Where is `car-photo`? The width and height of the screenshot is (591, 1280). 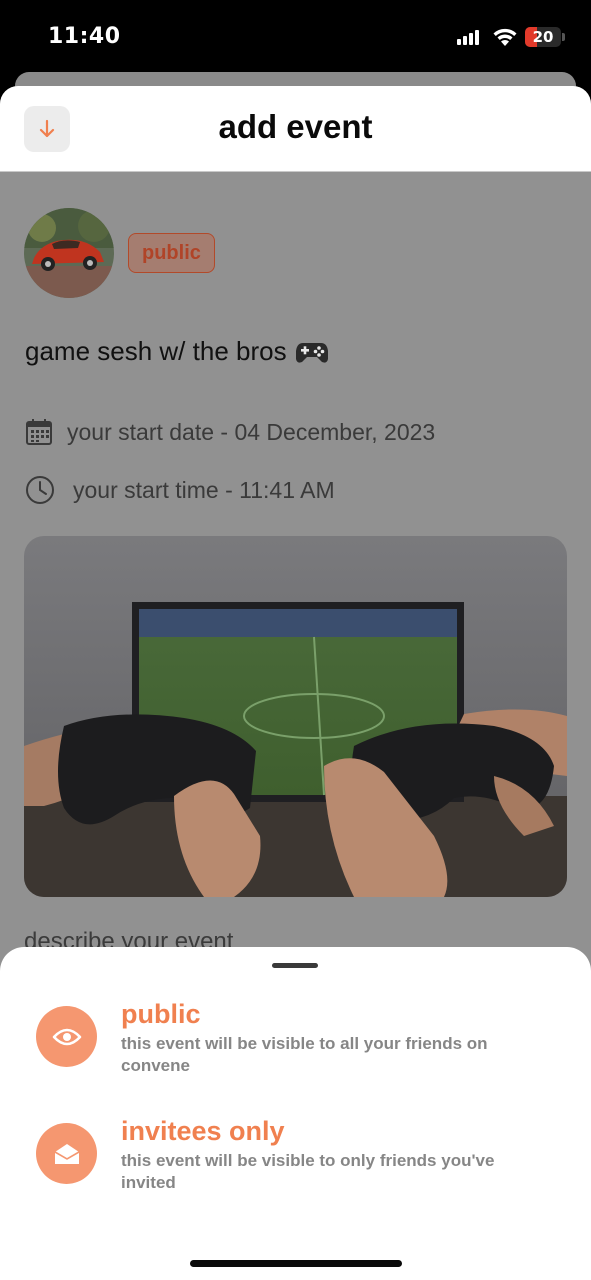 car-photo is located at coordinates (69, 253).